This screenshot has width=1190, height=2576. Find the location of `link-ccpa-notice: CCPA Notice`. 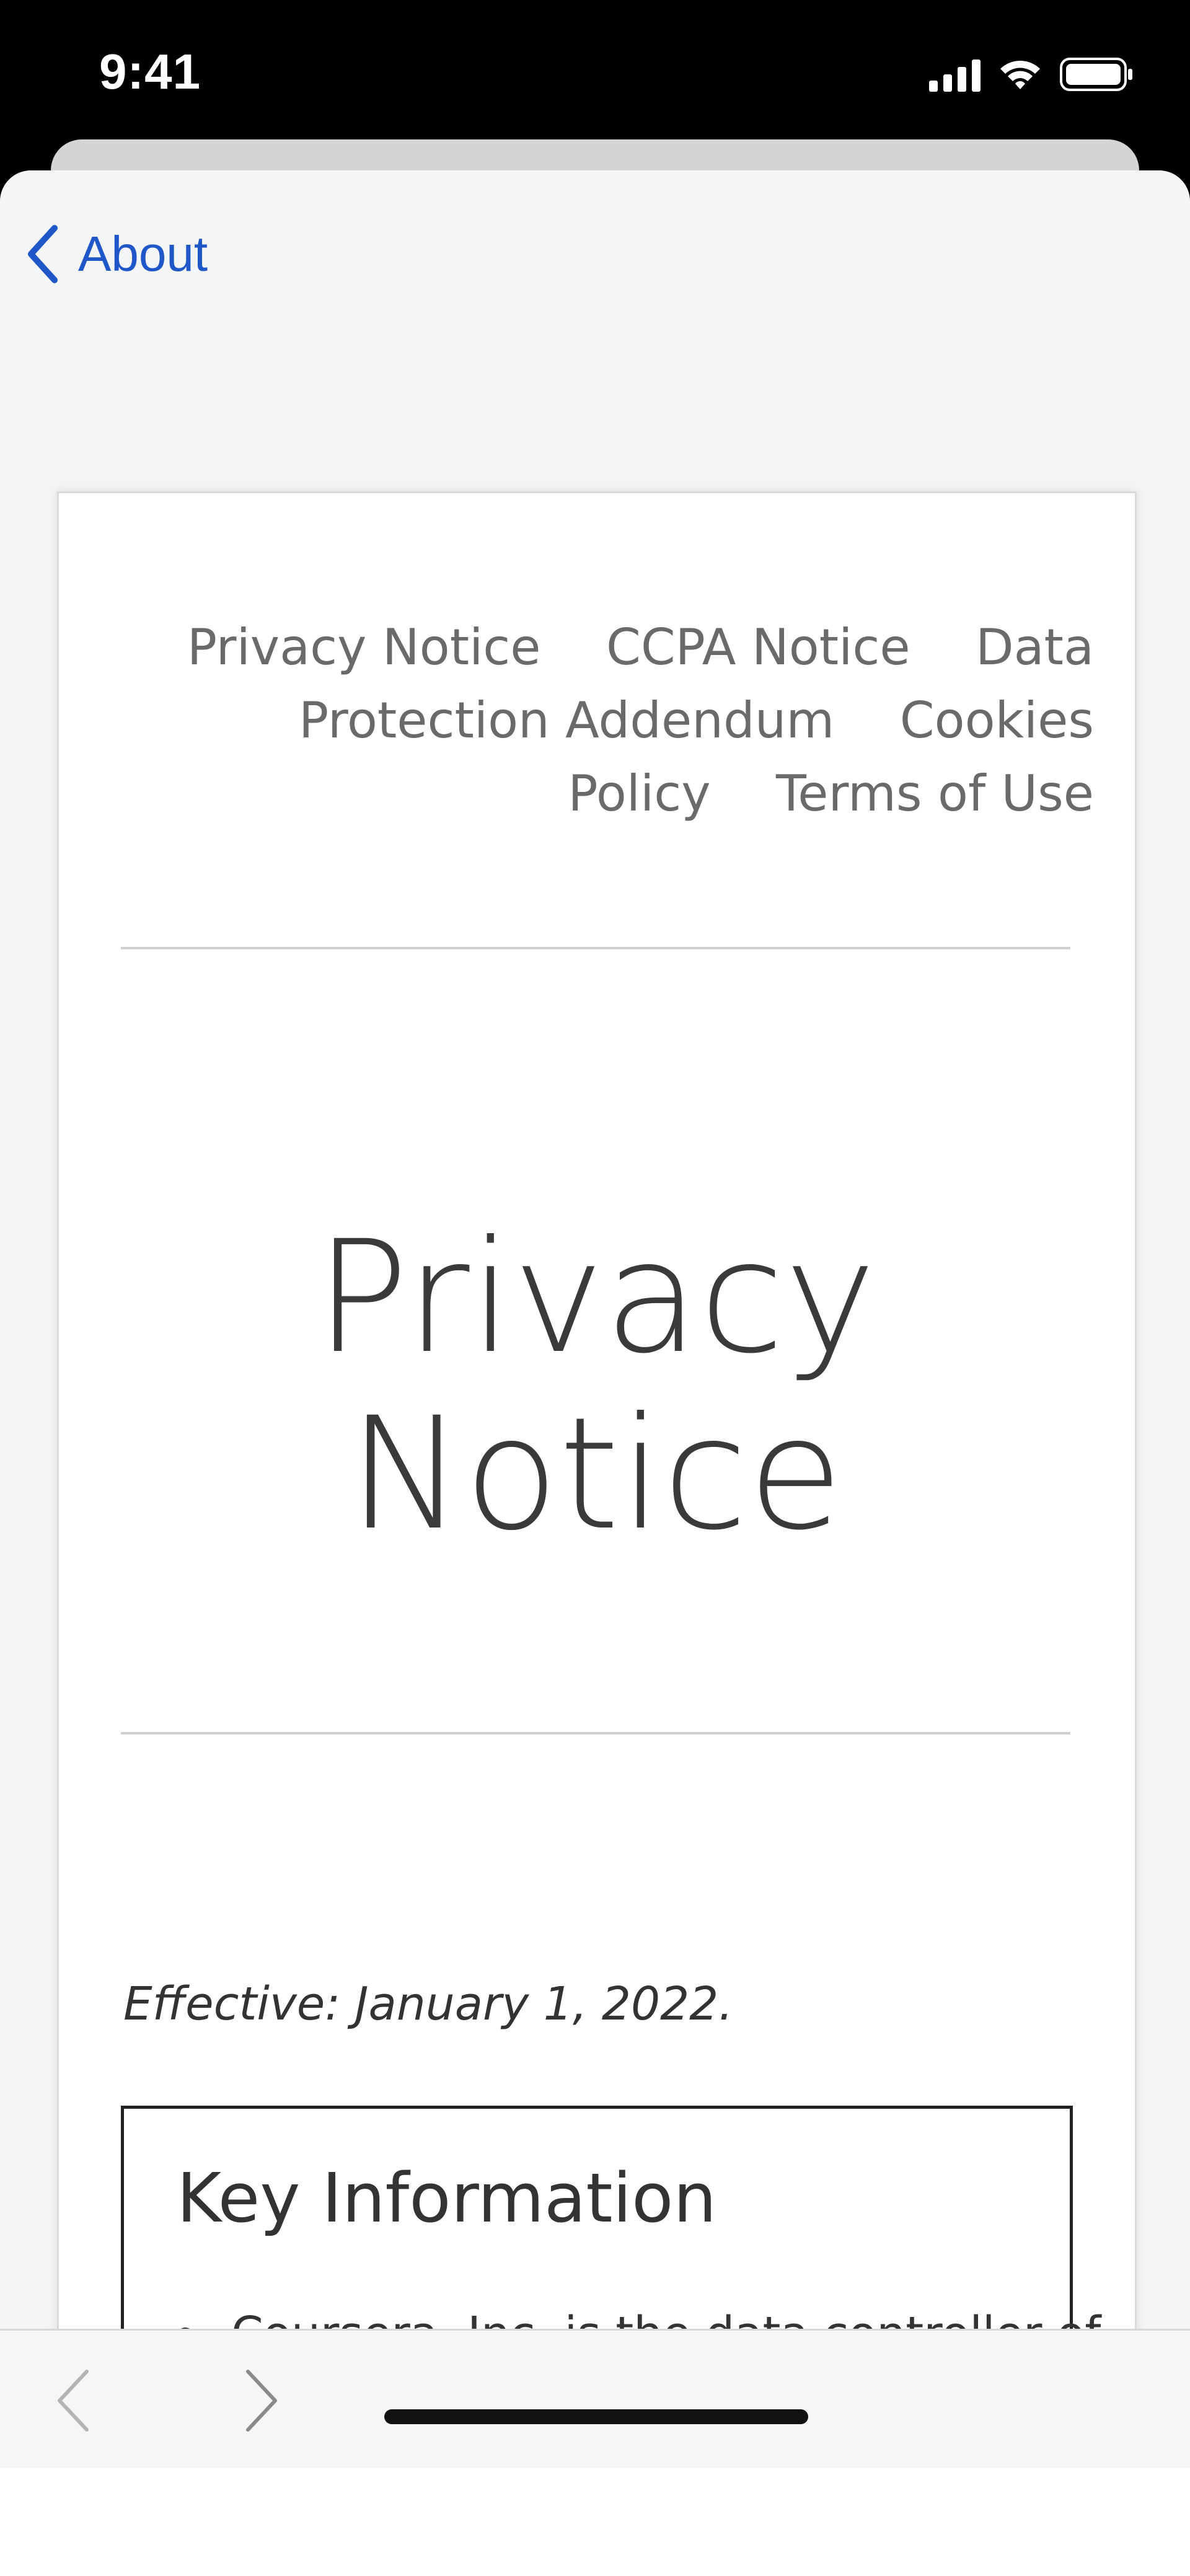

link-ccpa-notice: CCPA Notice is located at coordinates (758, 647).